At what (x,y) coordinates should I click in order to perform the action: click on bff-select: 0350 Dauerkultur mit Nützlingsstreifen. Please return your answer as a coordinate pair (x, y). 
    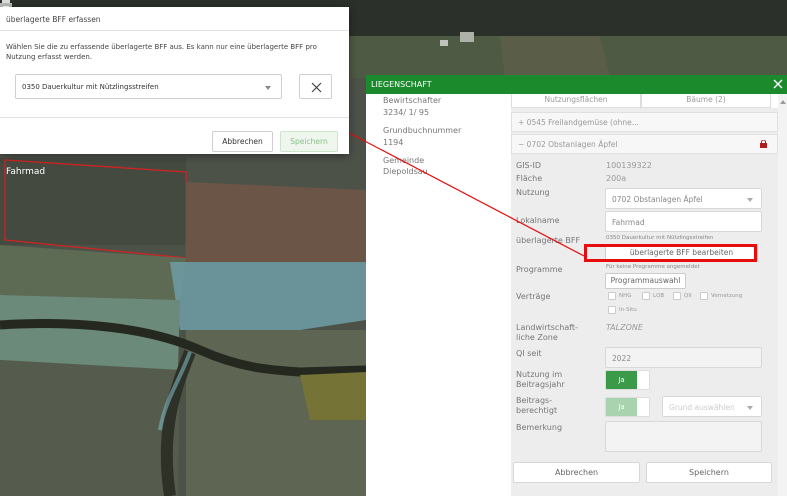
    Looking at the image, I should click on (148, 86).